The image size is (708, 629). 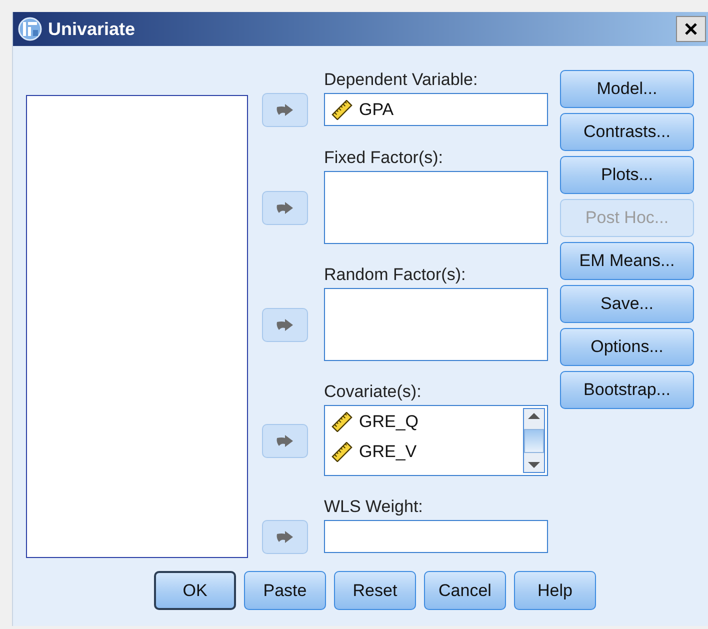 What do you see at coordinates (436, 440) in the screenshot?
I see `target-list: GRE_Q GRE_V` at bounding box center [436, 440].